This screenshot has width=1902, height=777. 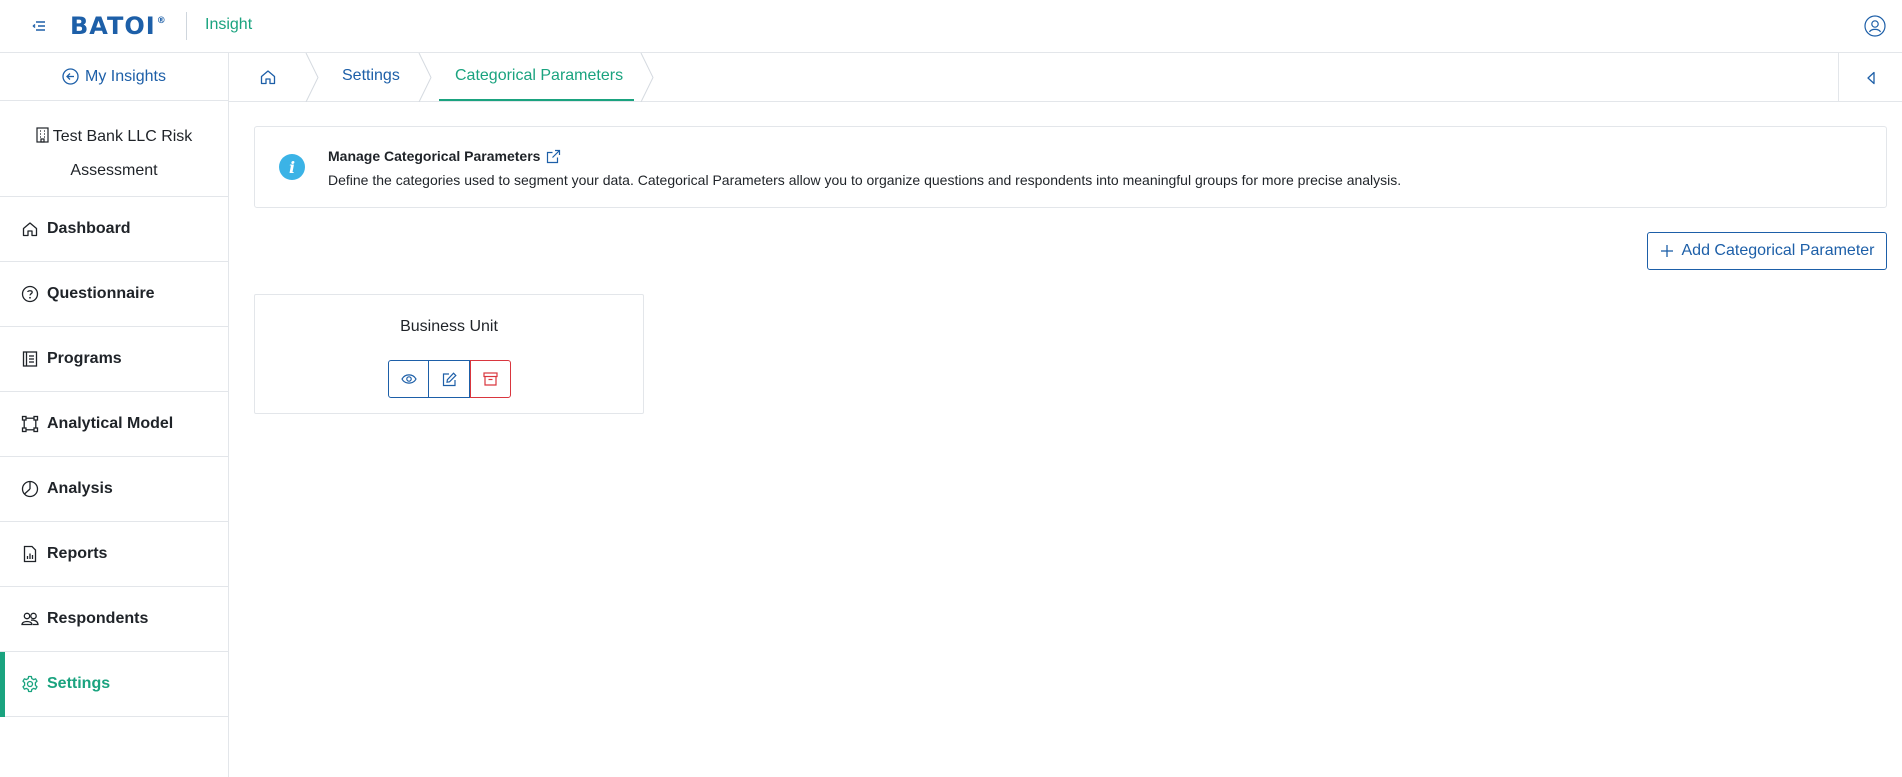 I want to click on sidebar-item-settings: Settings, so click(x=114, y=684).